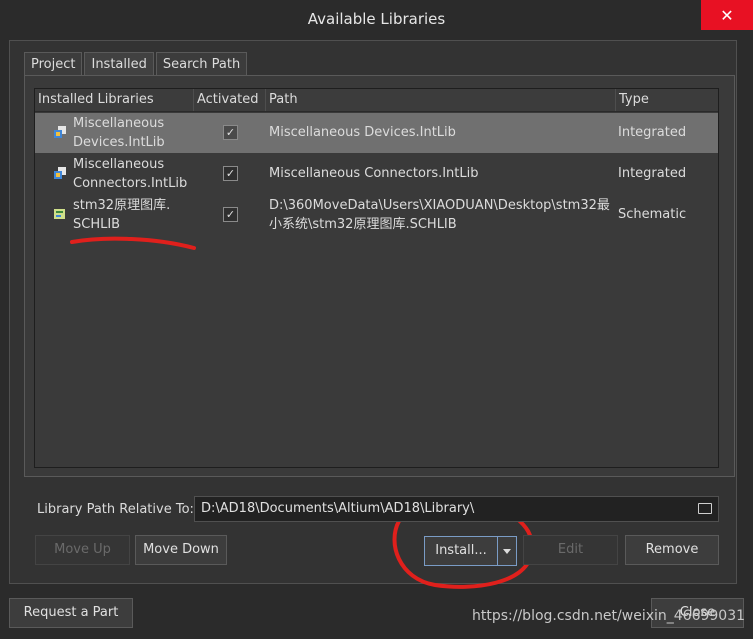 This screenshot has height=639, width=753. I want to click on column-header-path: Path, so click(441, 100).